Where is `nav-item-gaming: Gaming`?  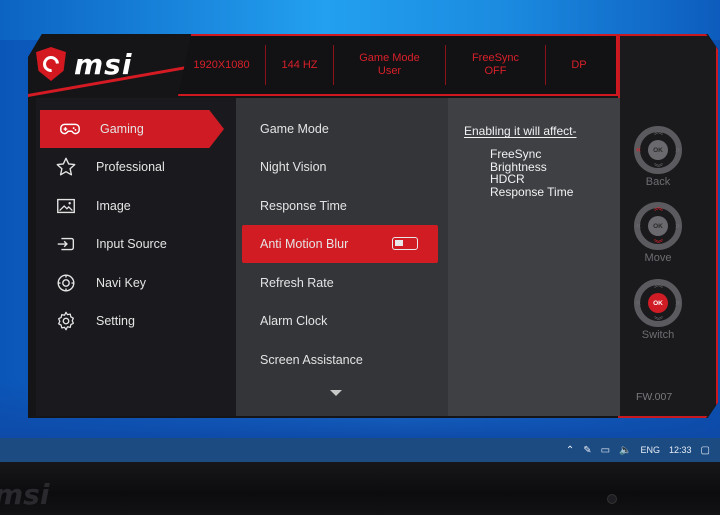 nav-item-gaming: Gaming is located at coordinates (132, 129).